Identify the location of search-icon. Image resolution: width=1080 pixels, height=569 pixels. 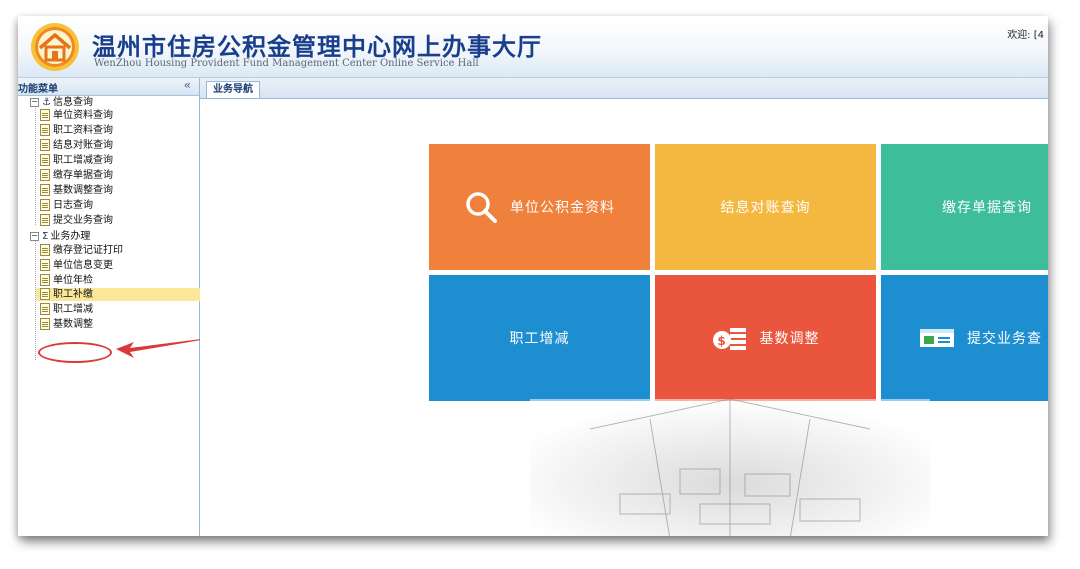
(481, 207).